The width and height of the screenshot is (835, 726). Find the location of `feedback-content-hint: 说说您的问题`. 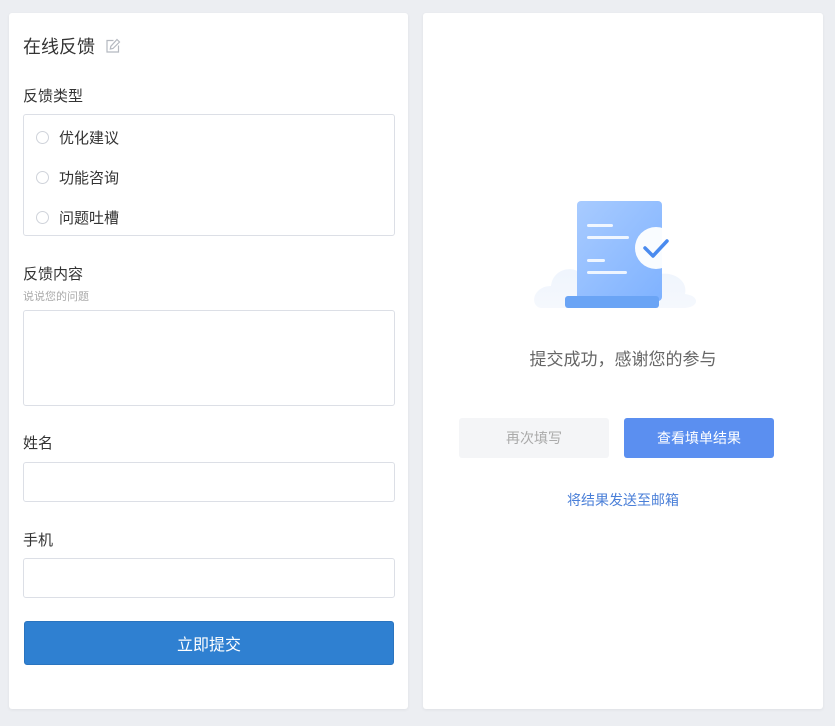

feedback-content-hint: 说说您的问题 is located at coordinates (56, 296).